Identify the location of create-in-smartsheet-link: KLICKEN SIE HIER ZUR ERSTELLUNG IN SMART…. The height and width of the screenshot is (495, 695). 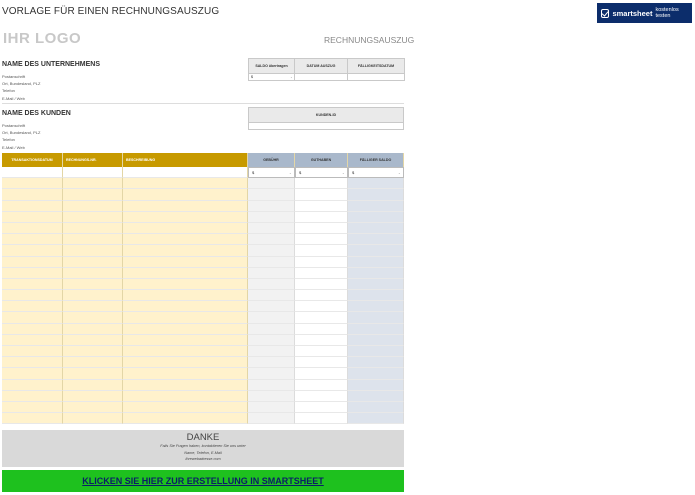
(203, 481).